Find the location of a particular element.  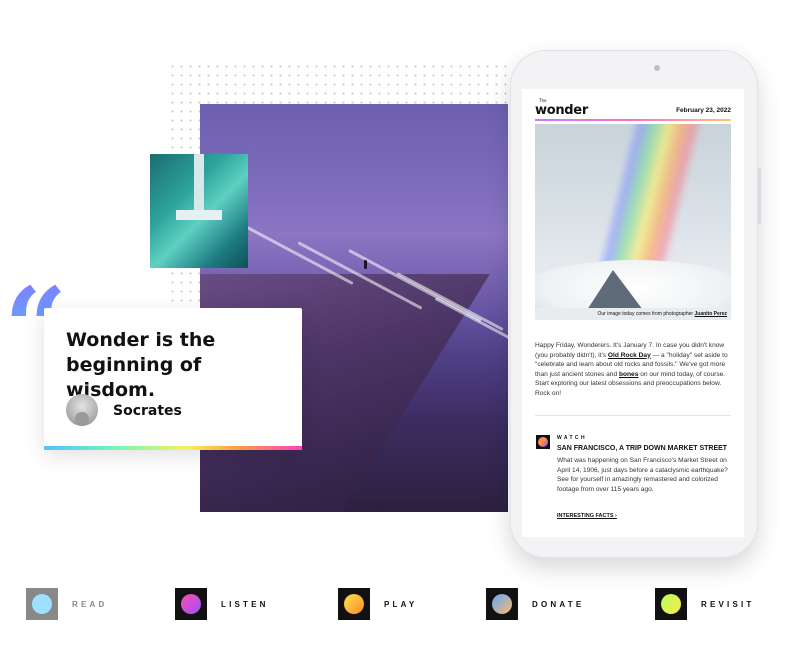

nav-item-revisit: REVISIT is located at coordinates (705, 604).